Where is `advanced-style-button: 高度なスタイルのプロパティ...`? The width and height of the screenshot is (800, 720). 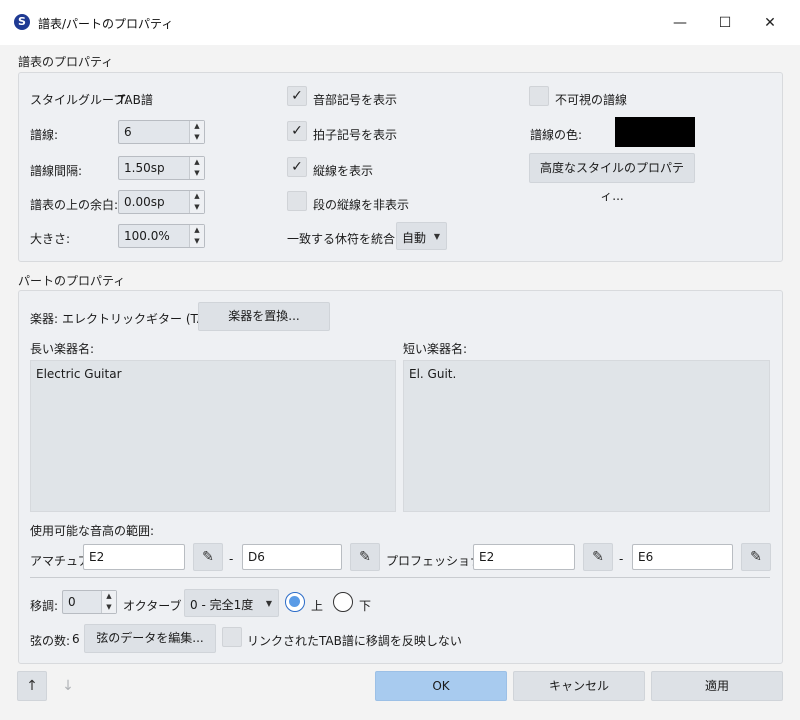
advanced-style-button: 高度なスタイルのプロパティ... is located at coordinates (612, 178).